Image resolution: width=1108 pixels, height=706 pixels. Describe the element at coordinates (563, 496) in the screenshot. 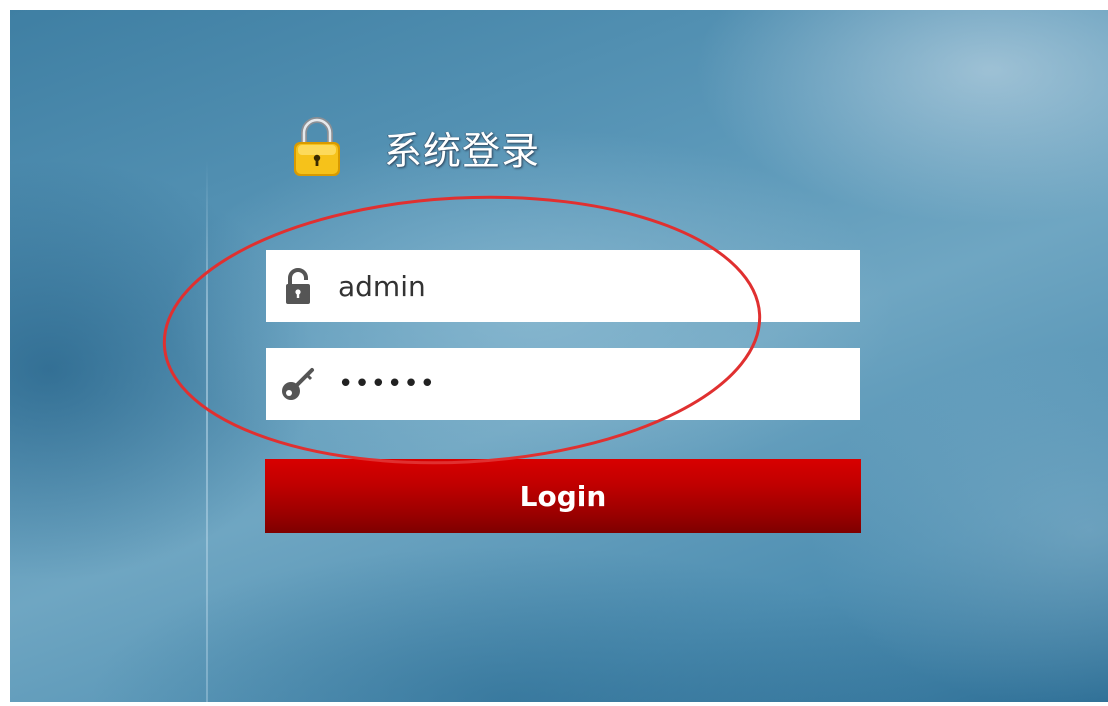

I see `login-button: Login` at that location.